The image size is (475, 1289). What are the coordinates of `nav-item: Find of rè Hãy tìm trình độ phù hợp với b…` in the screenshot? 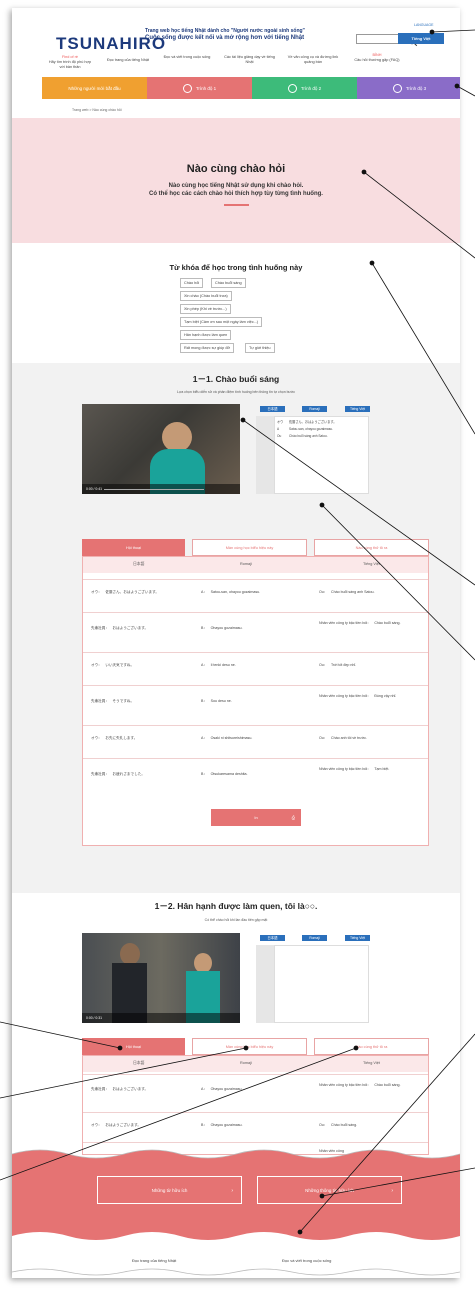 It's located at (70, 62).